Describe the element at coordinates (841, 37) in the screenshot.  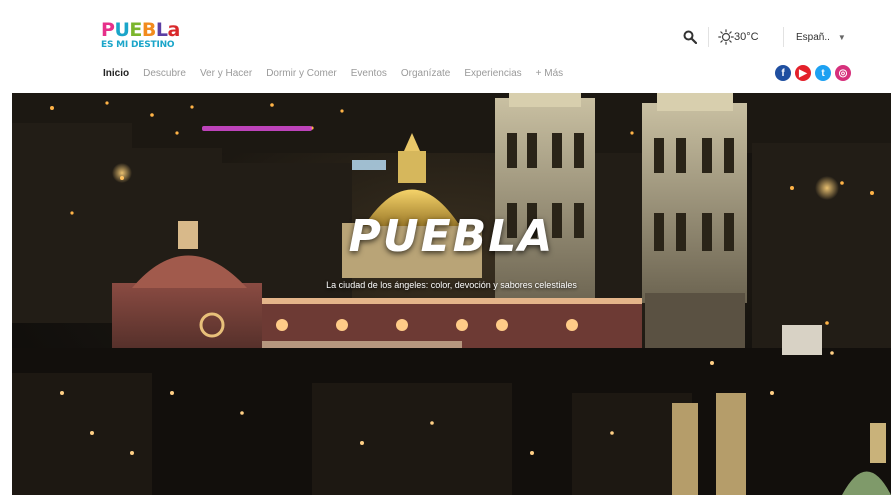
I see `caret-down-icon: ▼` at that location.